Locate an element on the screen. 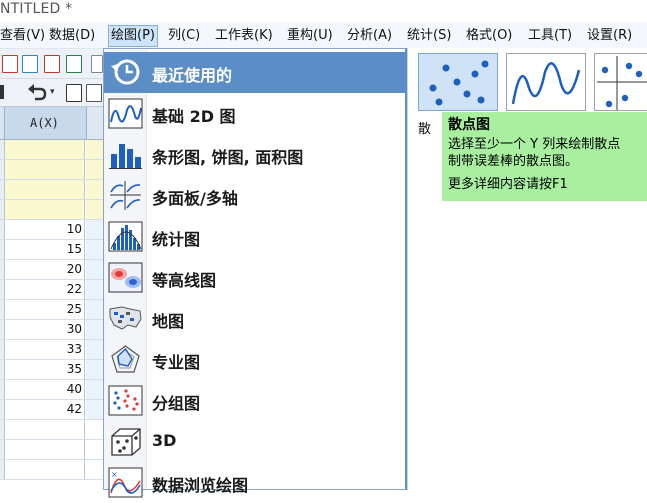 This screenshot has width=647, height=503. plot-menu-bar-pie-area: 条形图, 饼图, 面积图 is located at coordinates (254, 154).